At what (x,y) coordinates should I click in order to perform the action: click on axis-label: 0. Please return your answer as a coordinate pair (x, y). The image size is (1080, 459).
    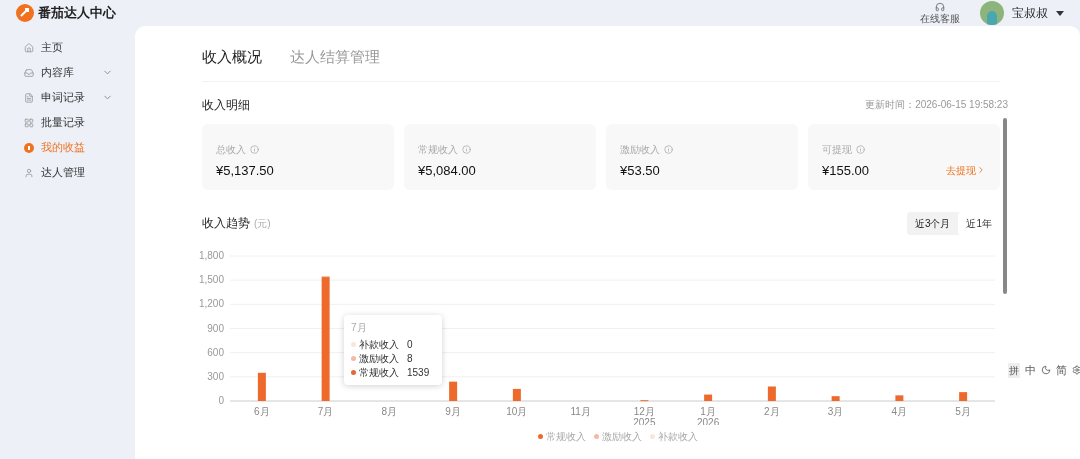
    Looking at the image, I should click on (221, 400).